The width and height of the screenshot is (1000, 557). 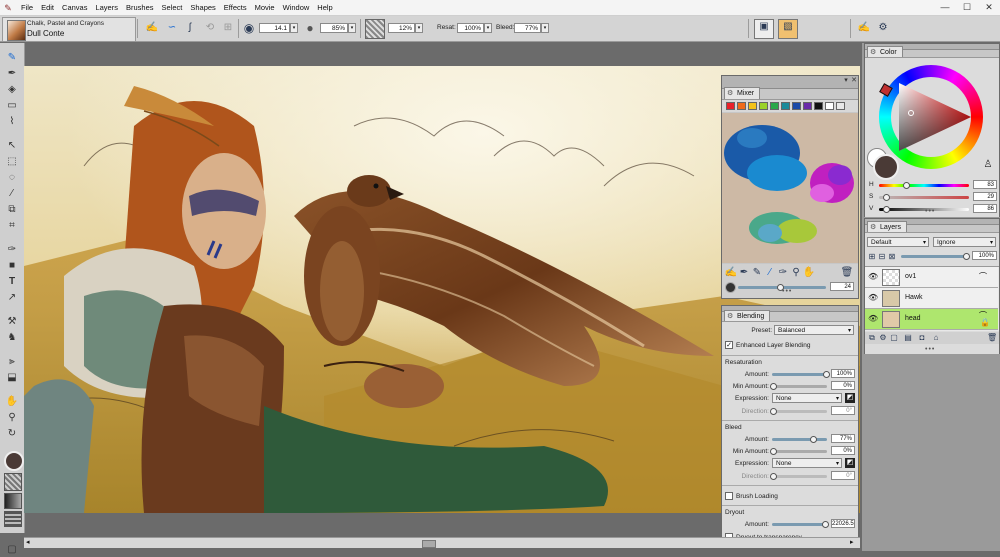 I want to click on reset-brush-icon: ⟲, so click(x=210, y=28).